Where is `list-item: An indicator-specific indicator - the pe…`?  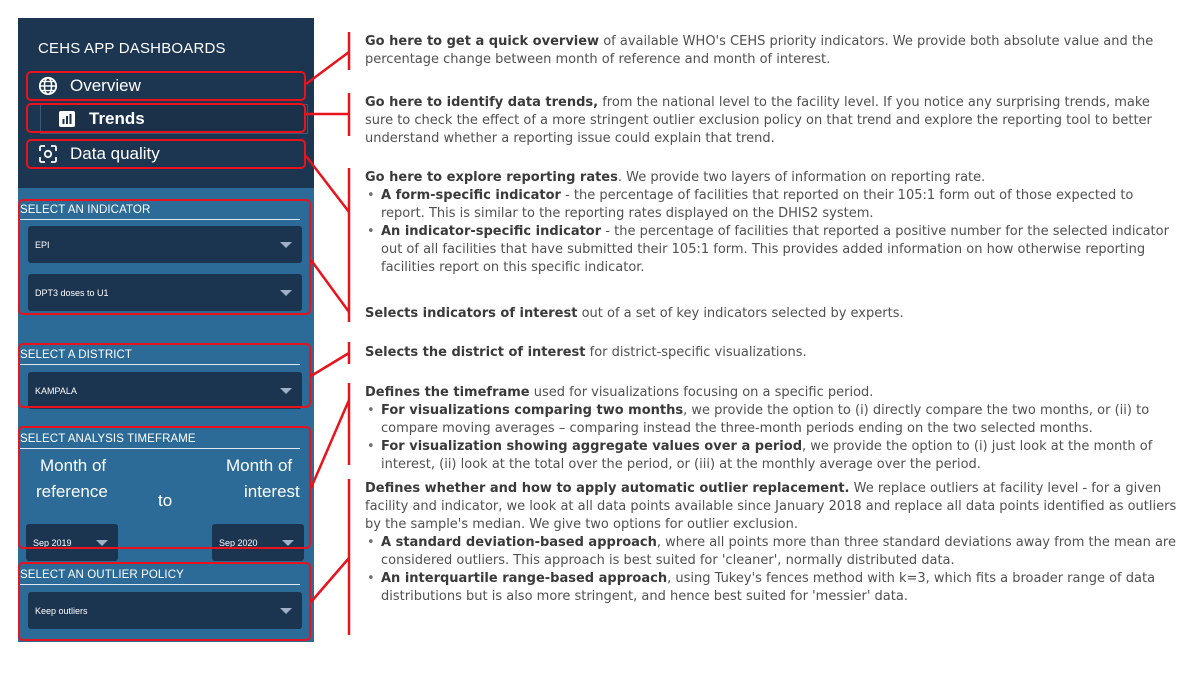
list-item: An indicator-specific indicator - the pe… is located at coordinates (771, 250).